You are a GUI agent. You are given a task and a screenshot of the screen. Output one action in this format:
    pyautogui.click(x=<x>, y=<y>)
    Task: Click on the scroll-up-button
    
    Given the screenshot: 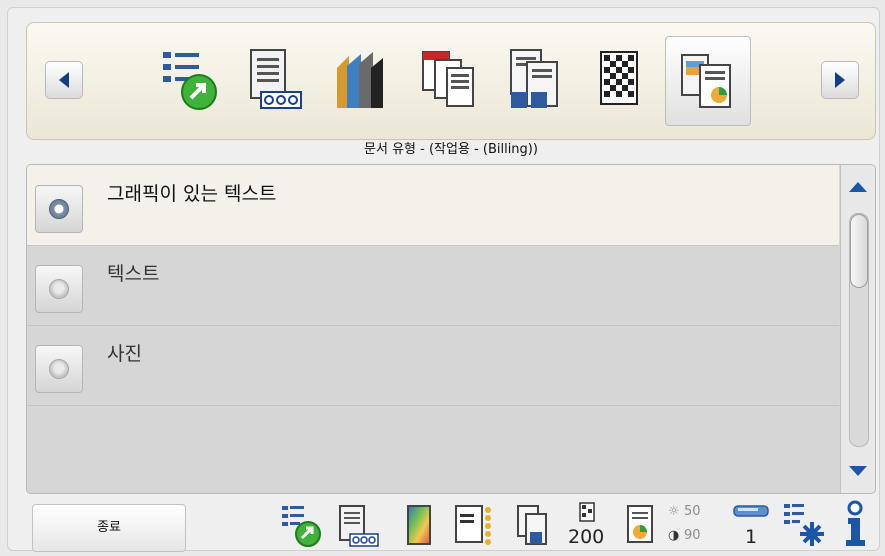 What is the action you would take?
    pyautogui.click(x=858, y=187)
    